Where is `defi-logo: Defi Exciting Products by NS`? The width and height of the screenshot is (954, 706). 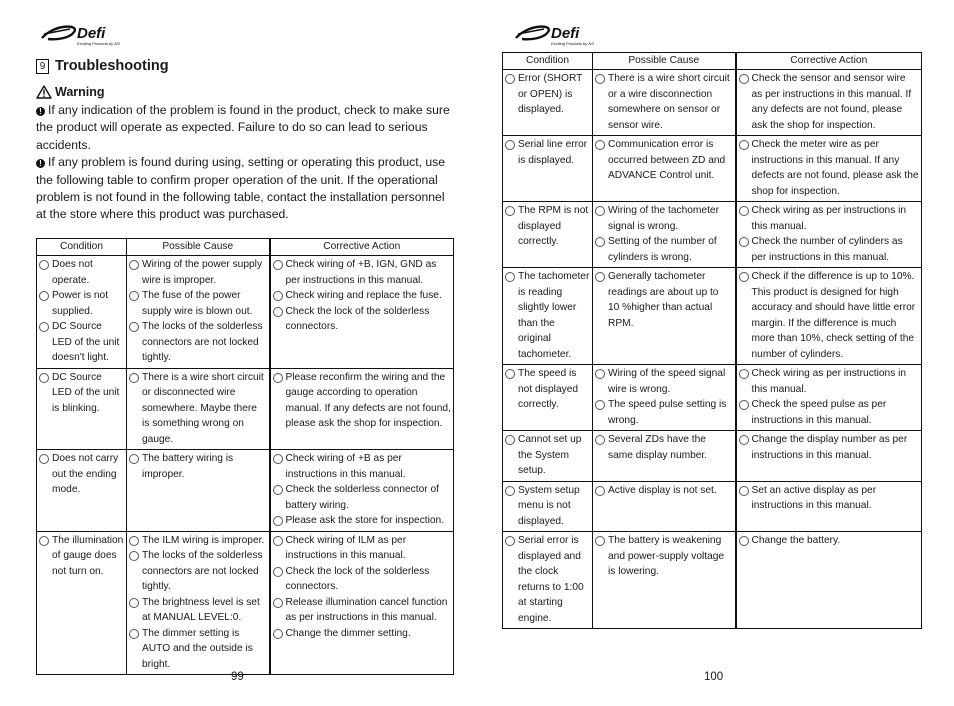 defi-logo: Defi Exciting Products by NS is located at coordinates (85, 35).